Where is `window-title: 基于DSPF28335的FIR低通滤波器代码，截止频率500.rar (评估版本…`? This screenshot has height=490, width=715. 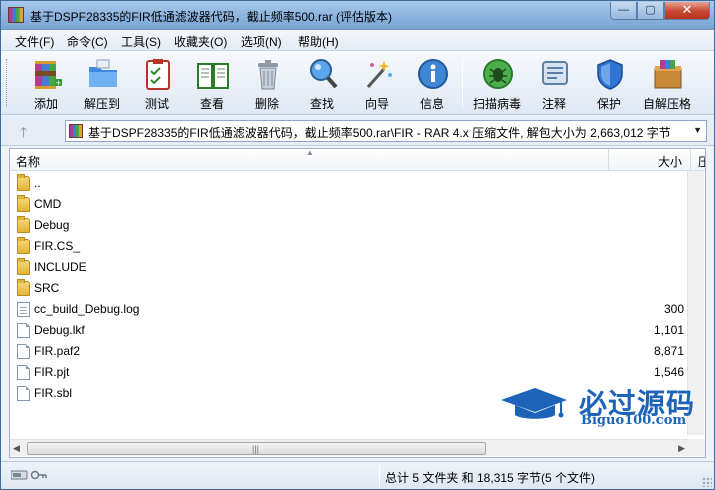
window-title: 基于DSPF28335的FIR低通滤波器代码，截止频率500.rar (评估版本… is located at coordinates (211, 17).